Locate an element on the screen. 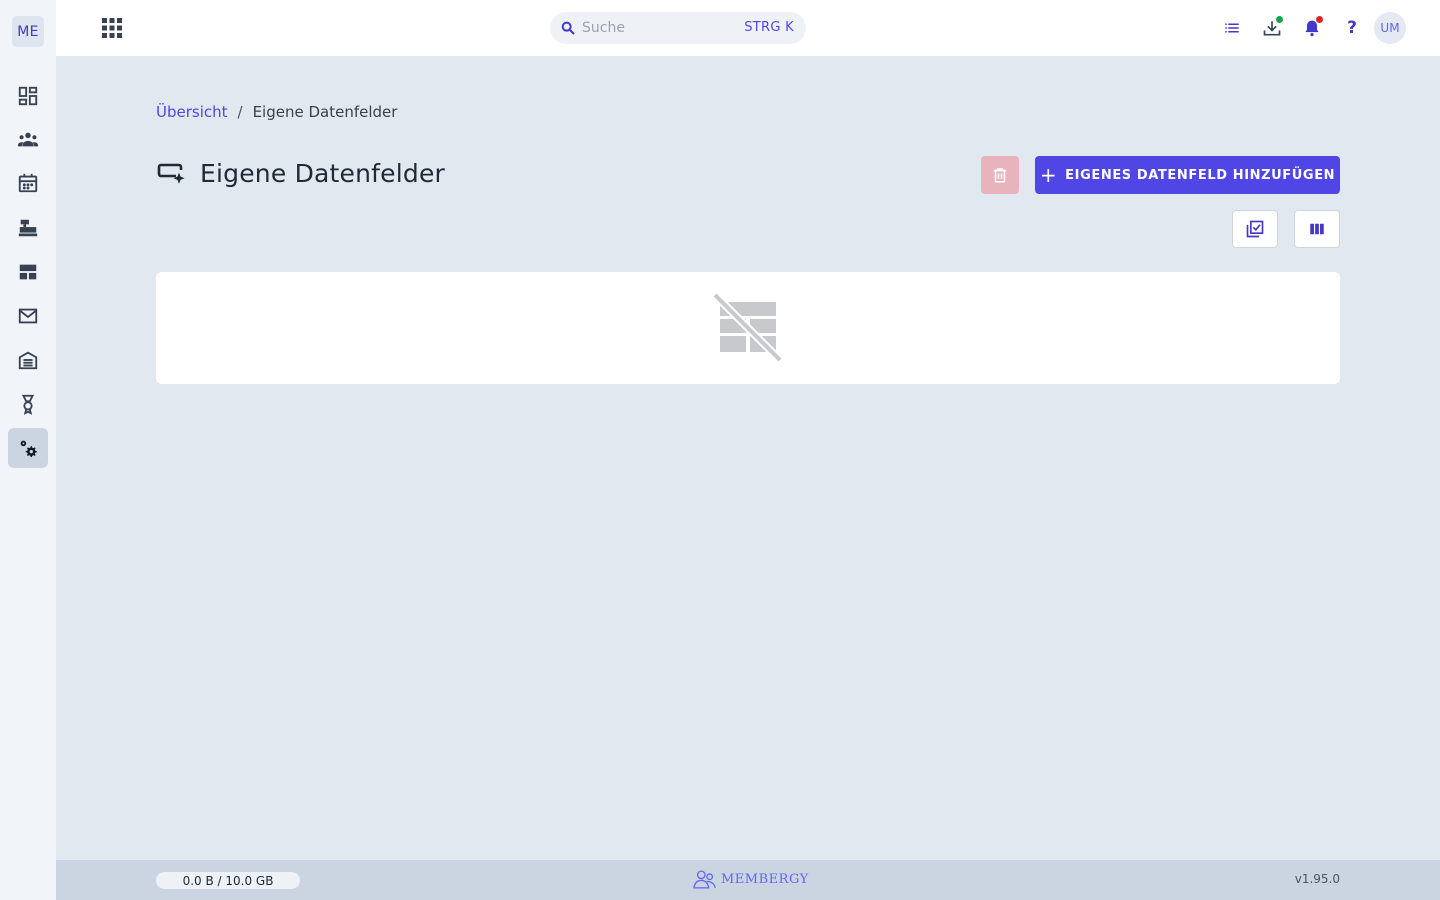  sidebar-item-dashboard is located at coordinates (28, 96).